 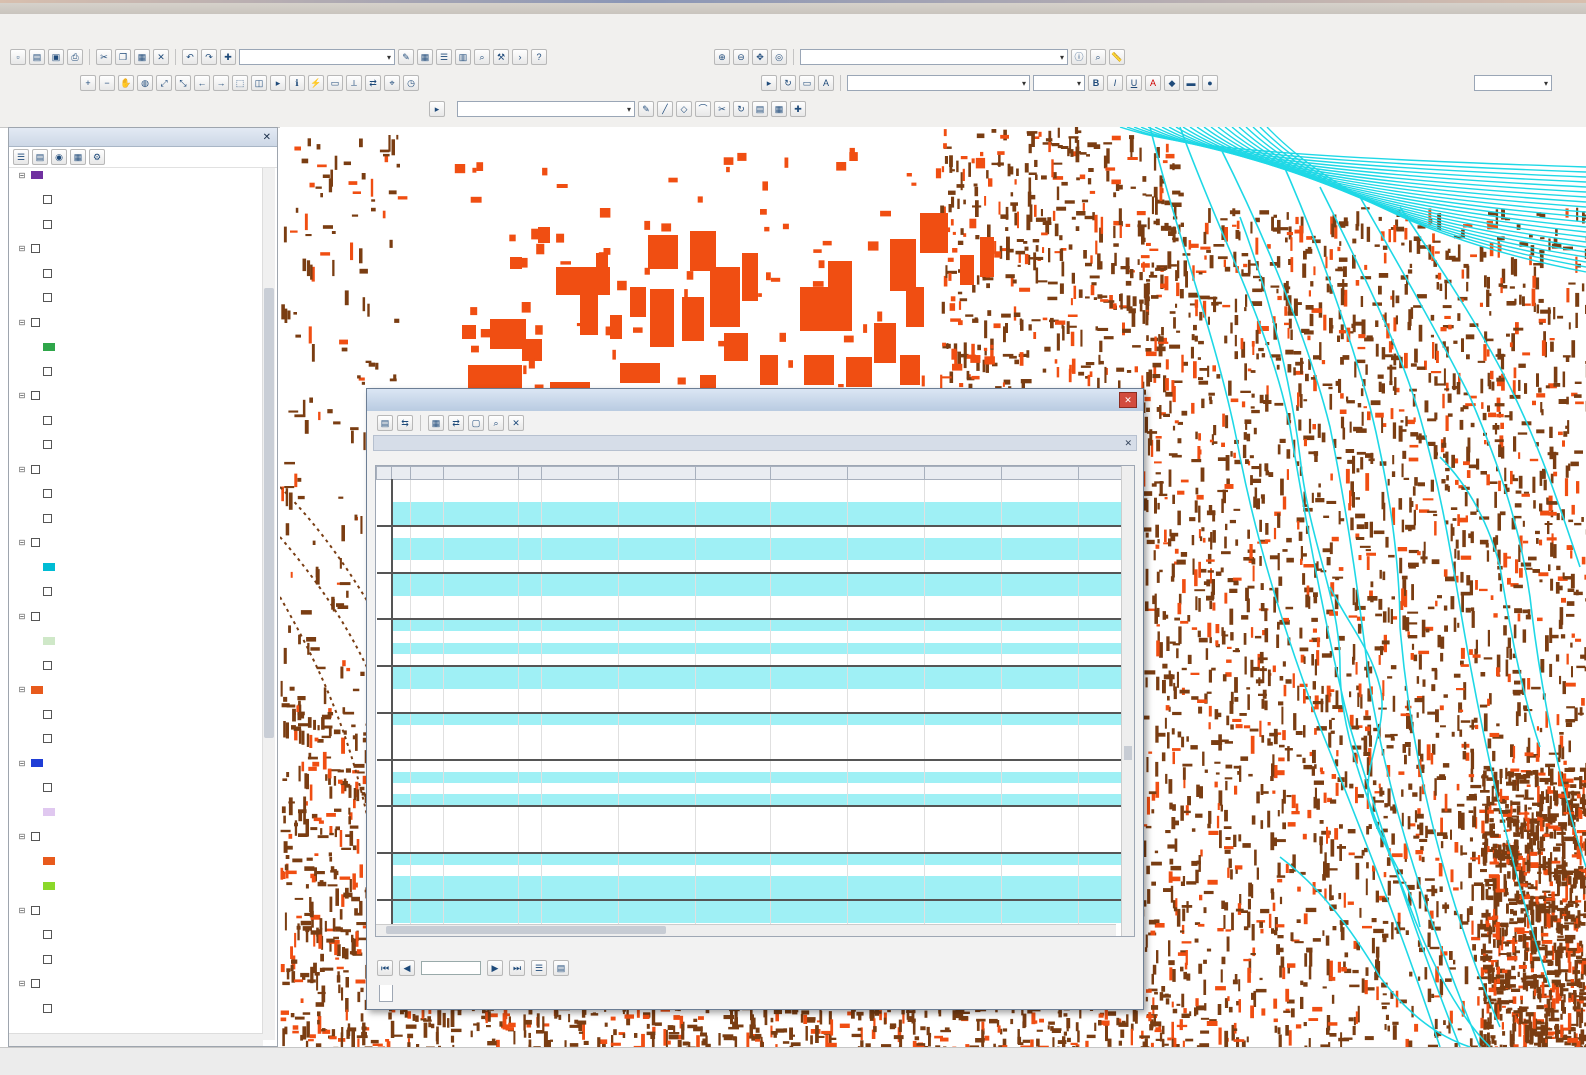 I want to click on goto-xy-icon: ⌖, so click(x=392, y=83).